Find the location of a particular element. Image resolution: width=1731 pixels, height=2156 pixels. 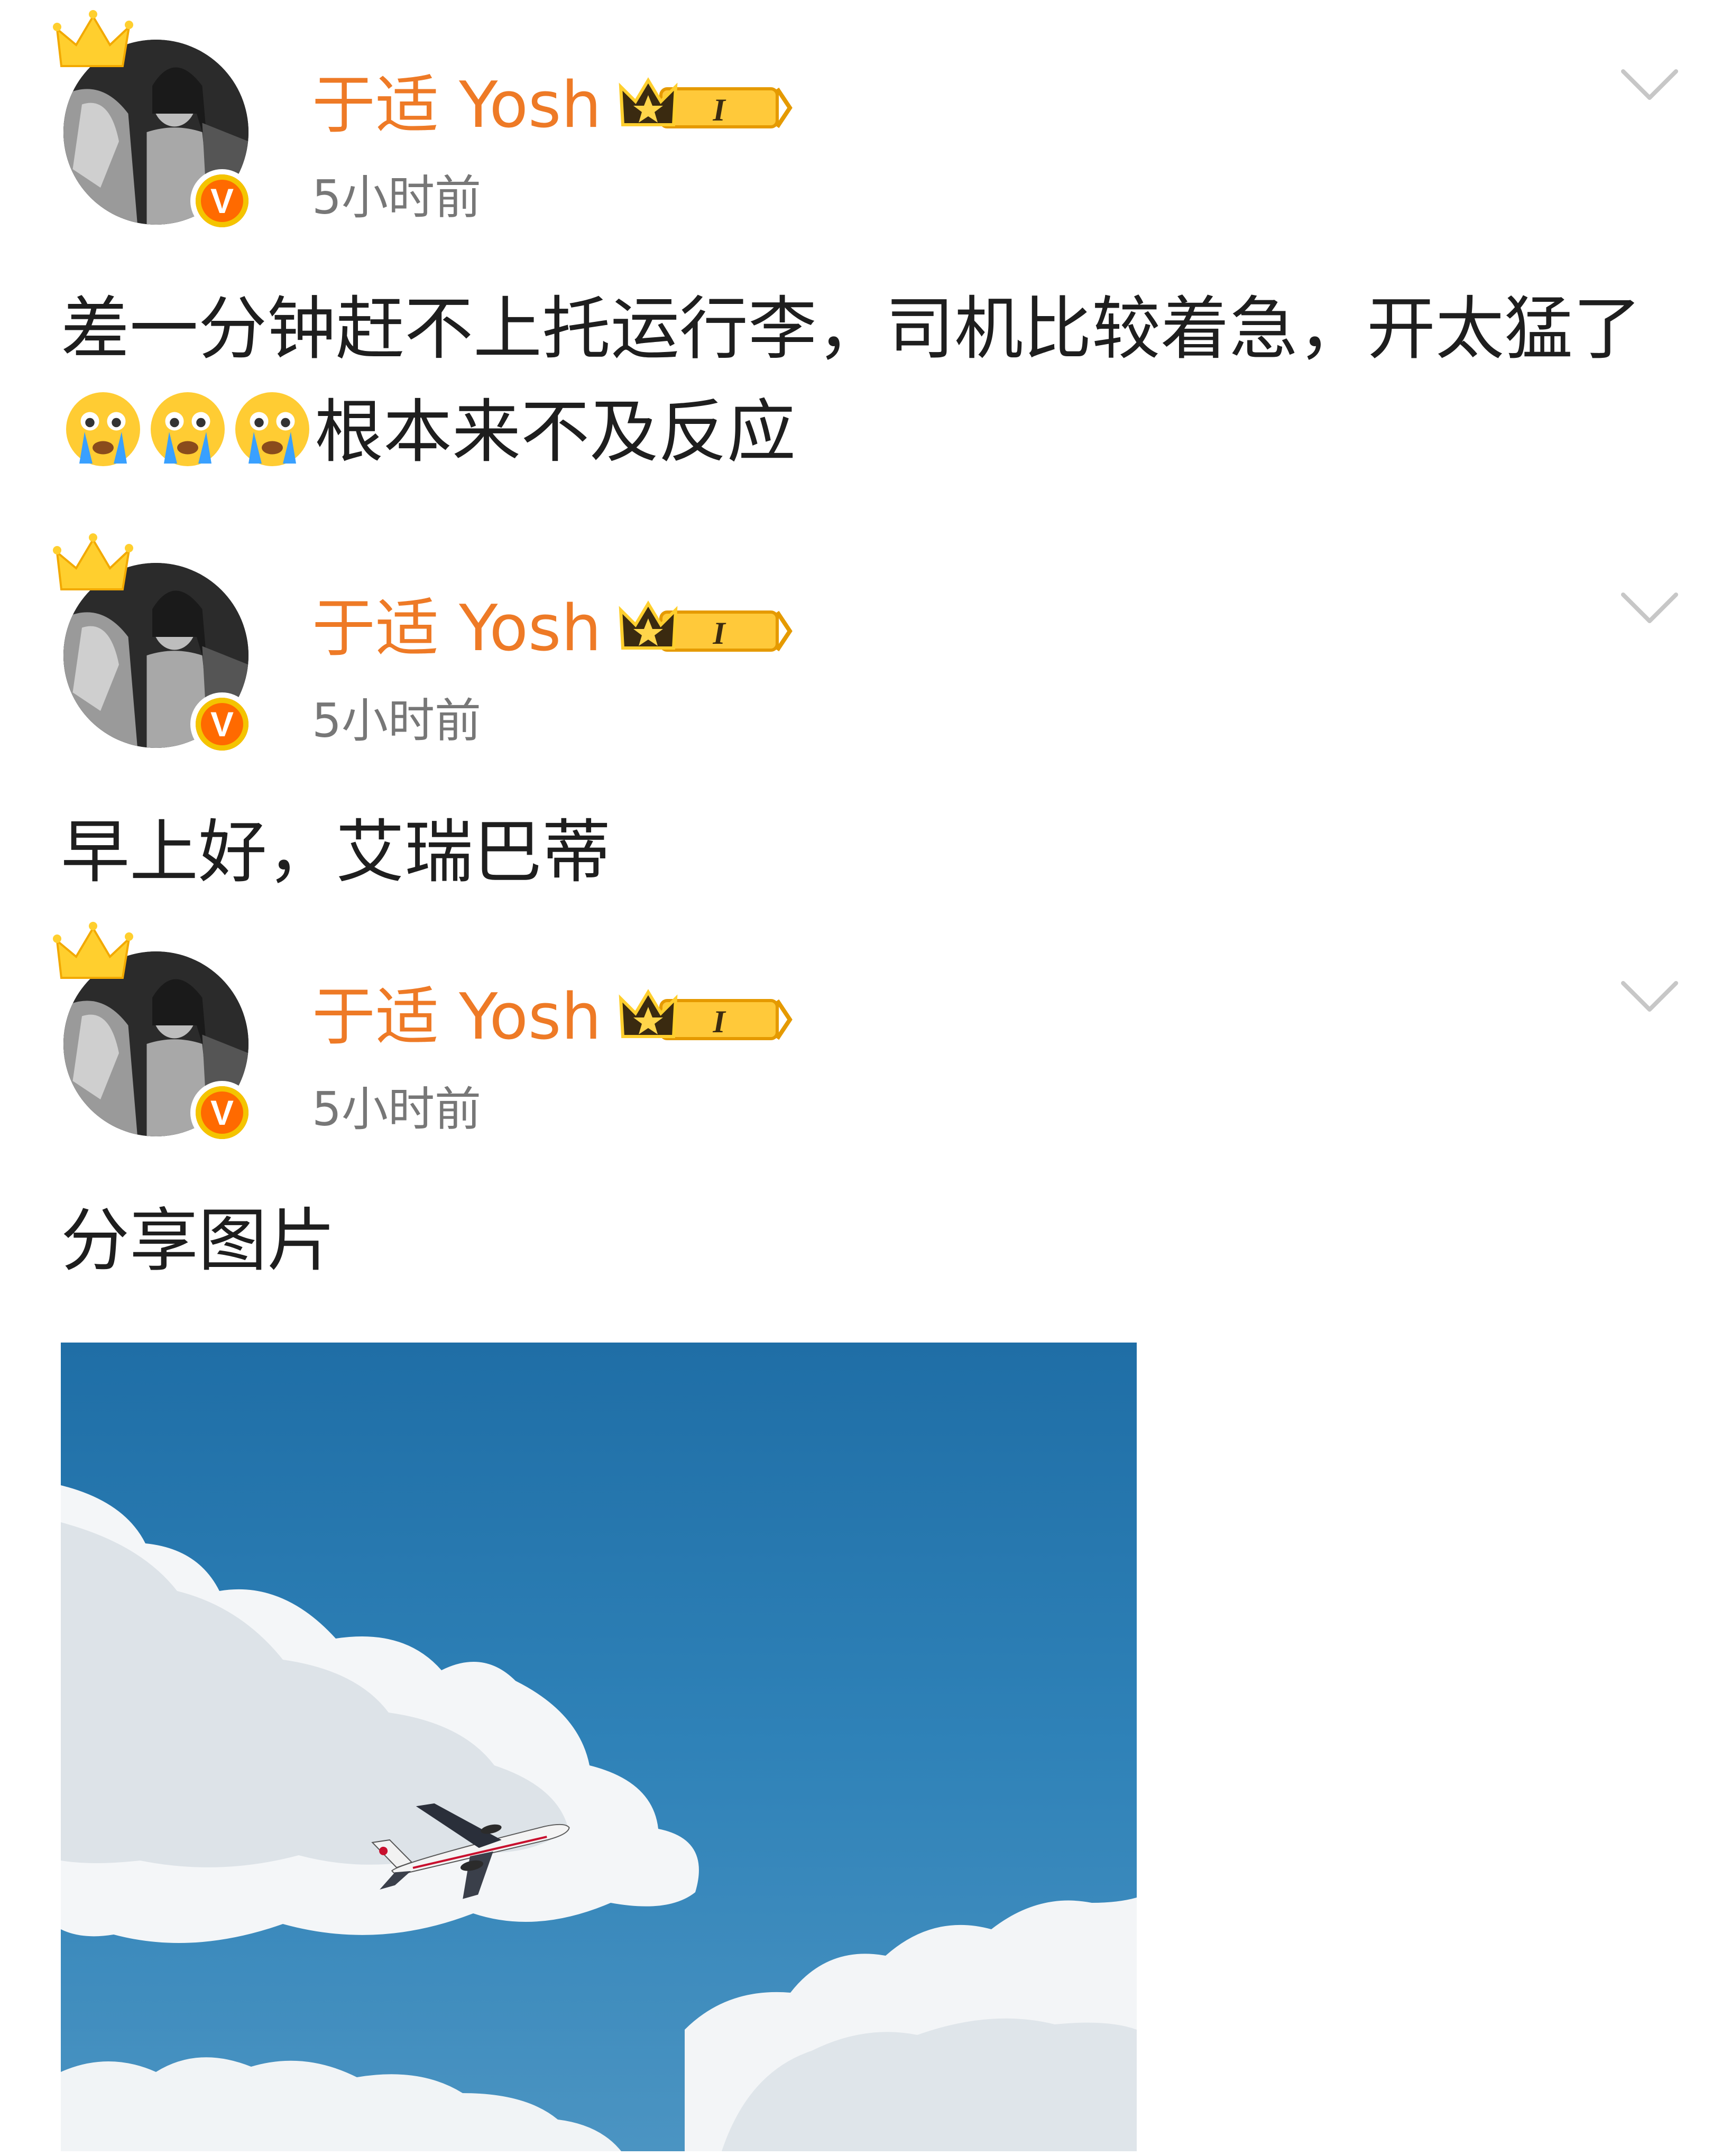

post-text: 早上好，艾瑞巴蒂 is located at coordinates (336, 852).